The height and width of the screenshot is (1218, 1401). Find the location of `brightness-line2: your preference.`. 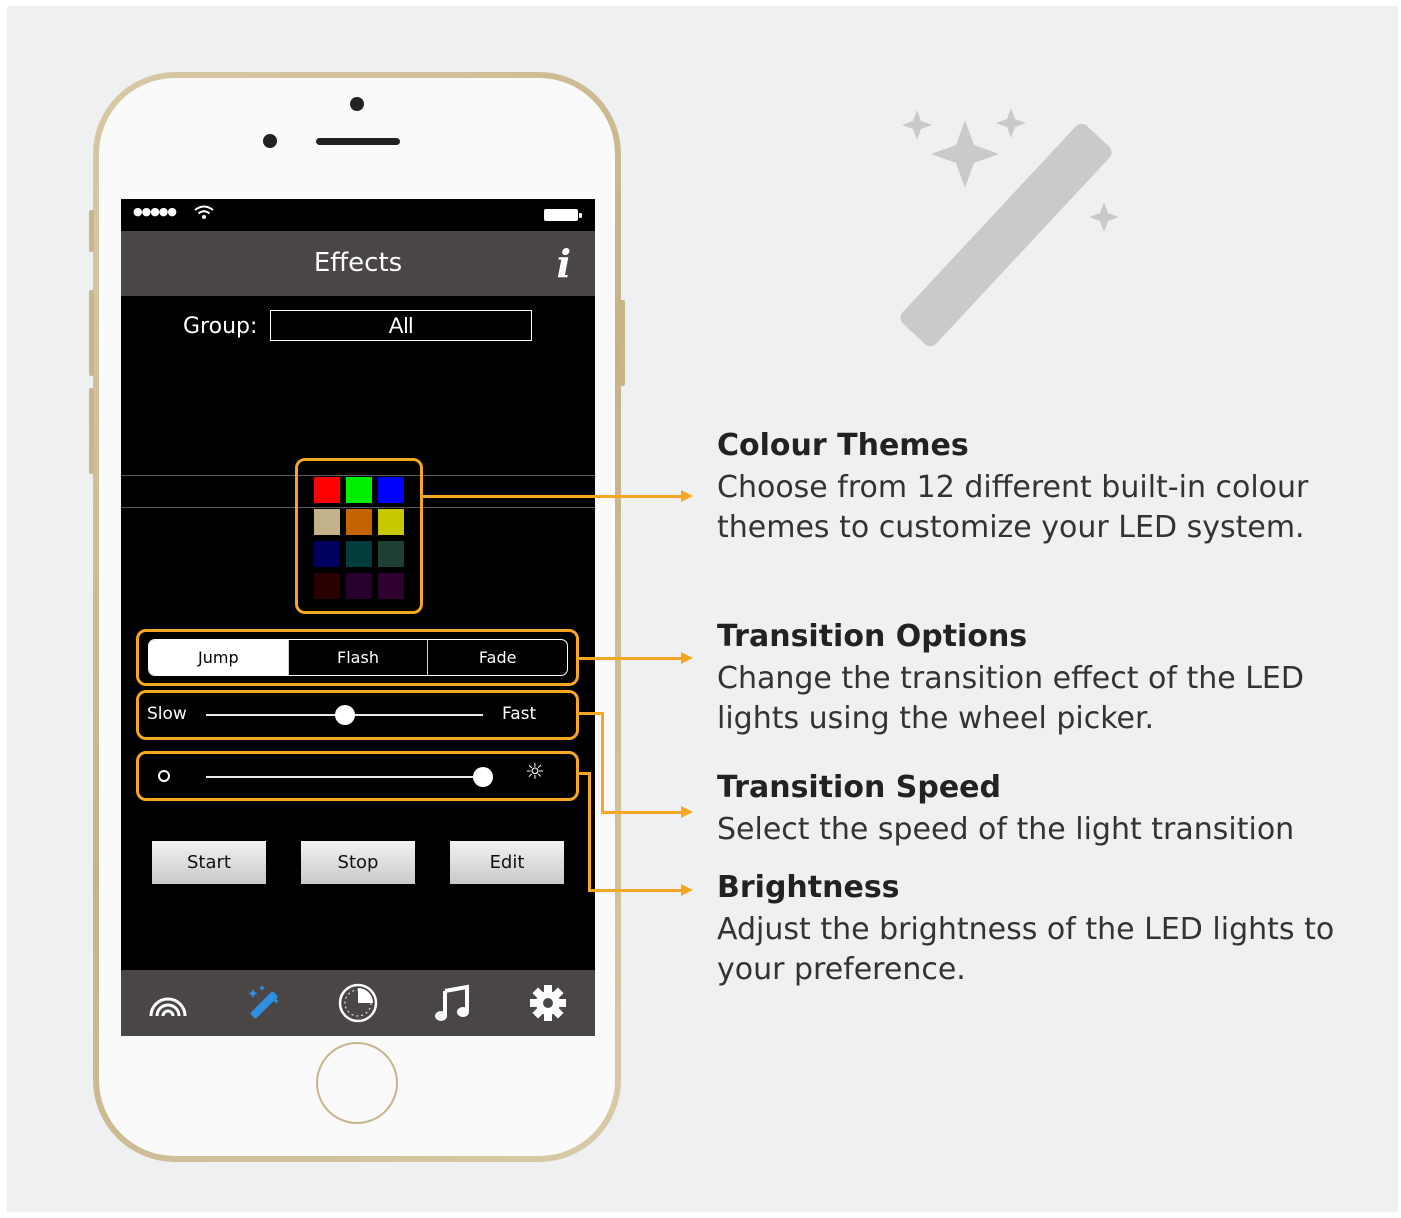

brightness-line2: your preference. is located at coordinates (841, 969).